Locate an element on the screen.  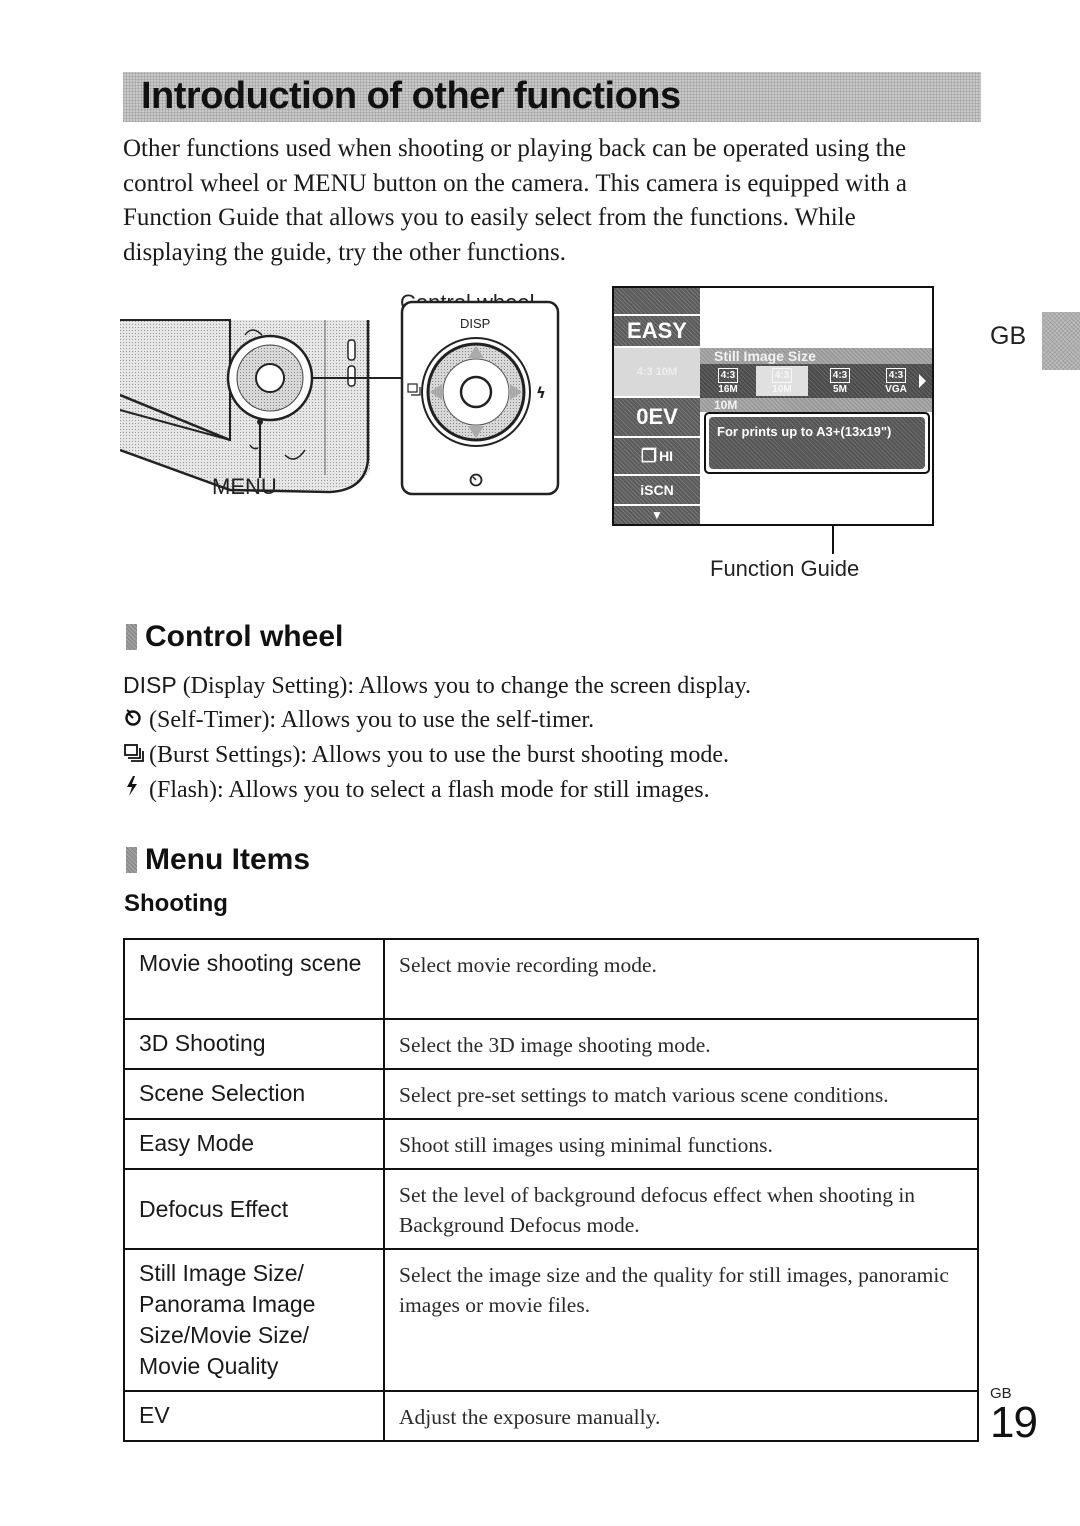
control-wheel-heading: Control wheel is located at coordinates (234, 637).